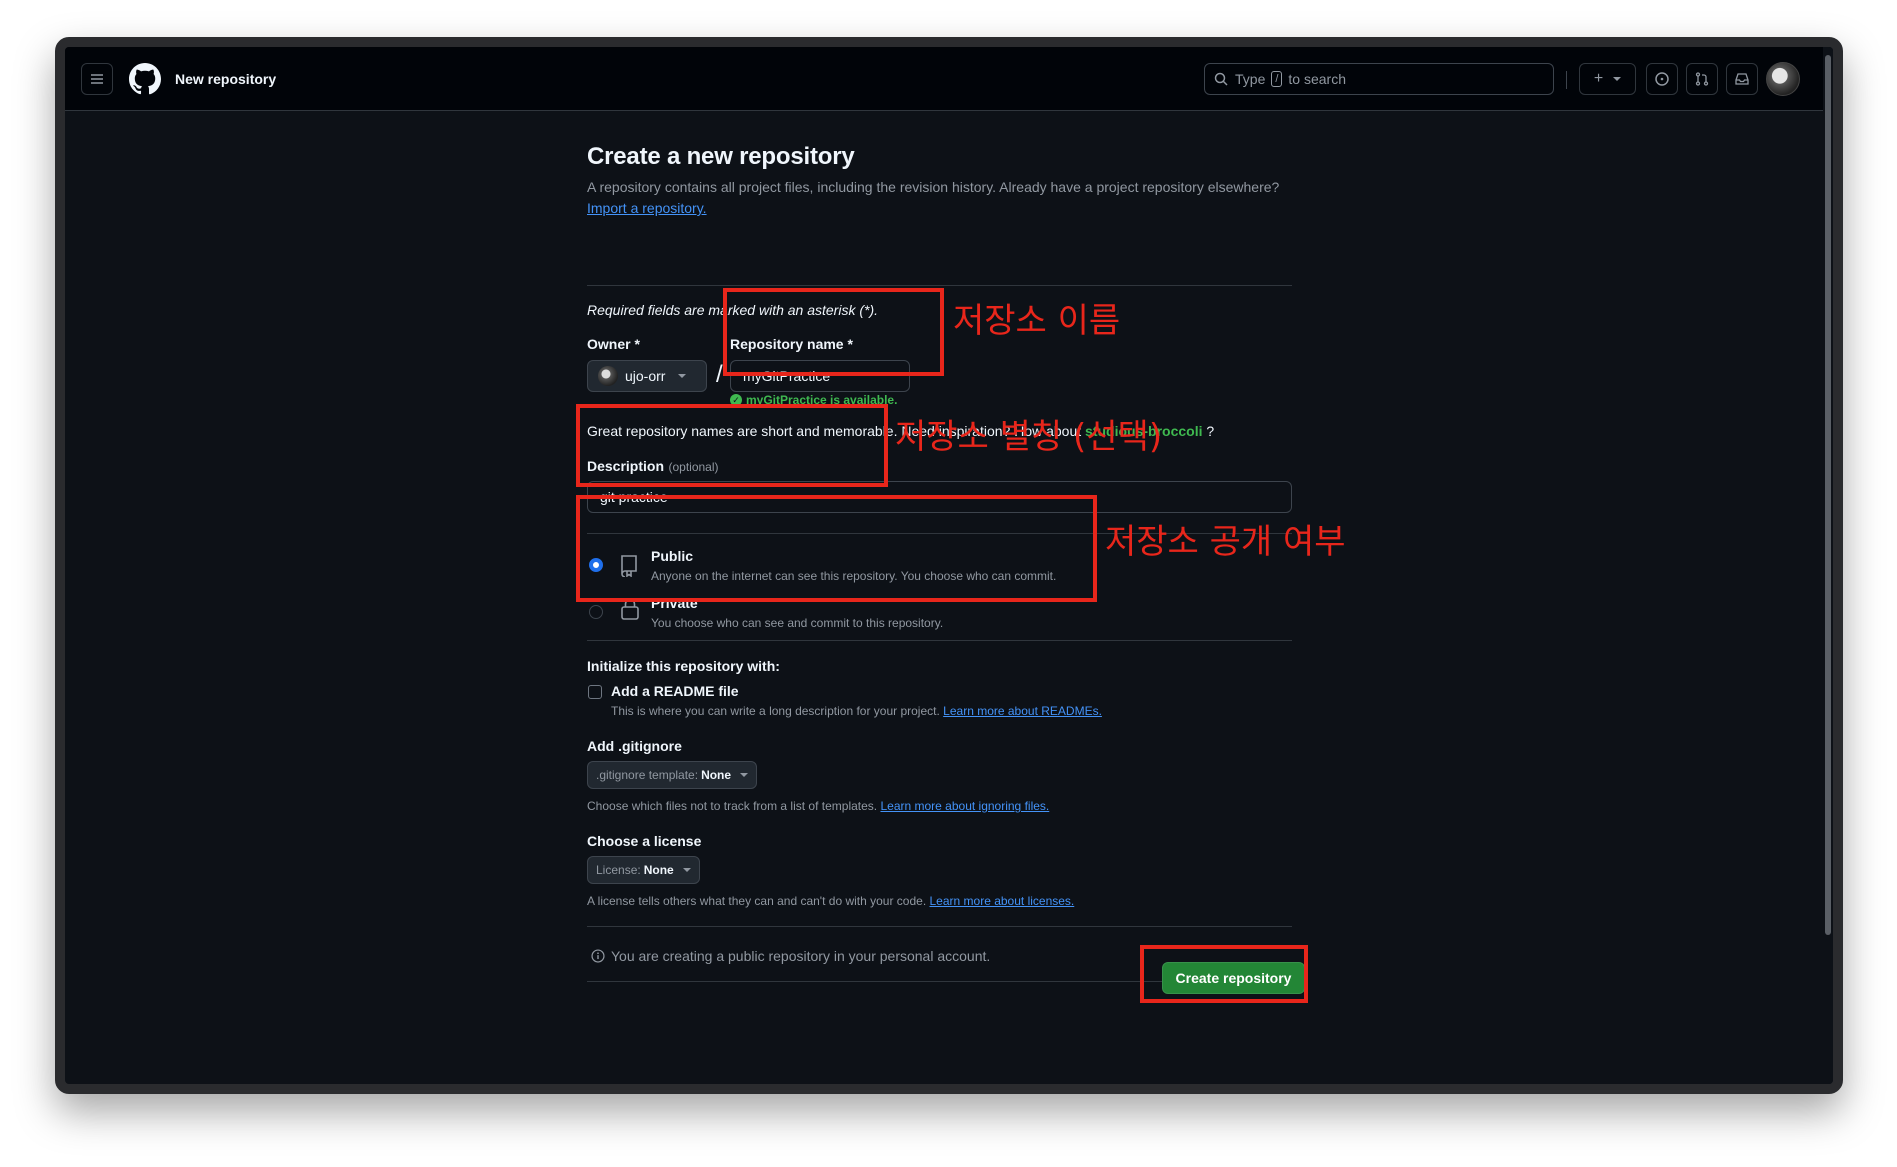  What do you see at coordinates (1783, 79) in the screenshot?
I see `user-avatar` at bounding box center [1783, 79].